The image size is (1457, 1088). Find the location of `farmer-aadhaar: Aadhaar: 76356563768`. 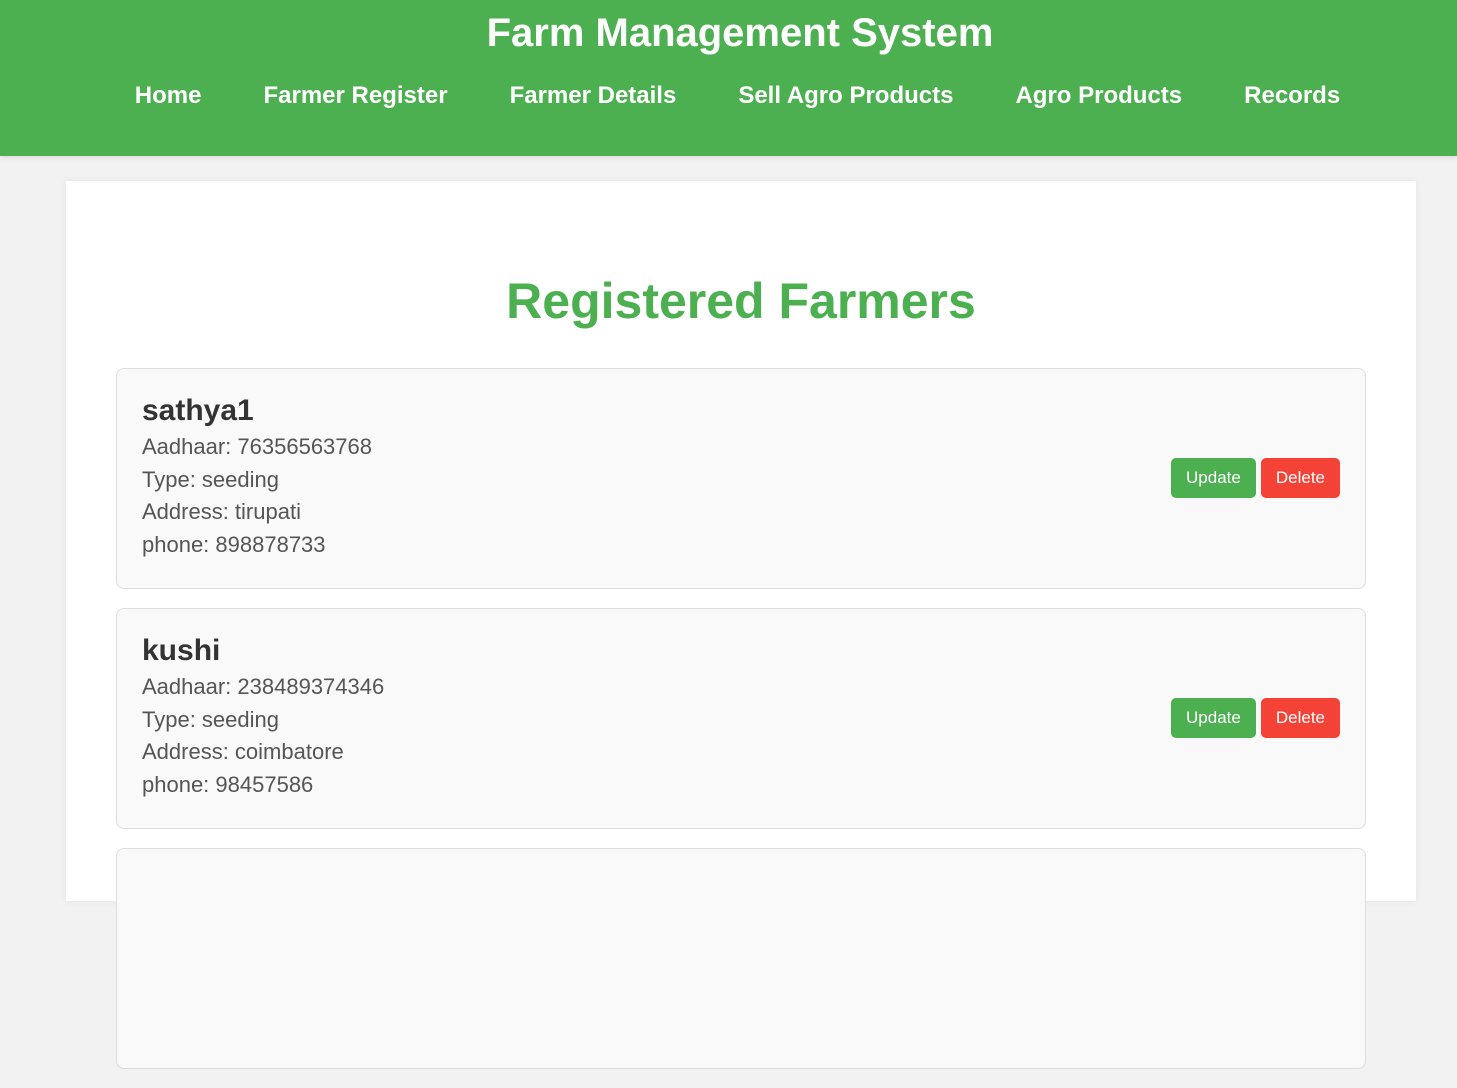

farmer-aadhaar: Aadhaar: 76356563768 is located at coordinates (257, 446).